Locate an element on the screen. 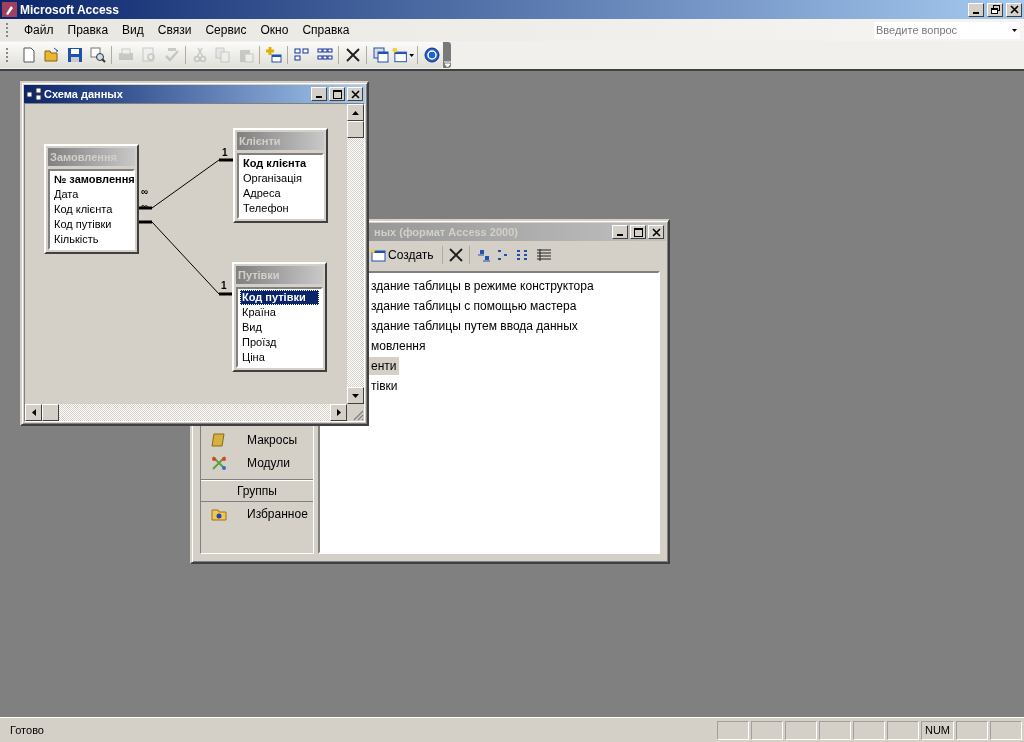  down-arrow-icon is located at coordinates (355, 395).